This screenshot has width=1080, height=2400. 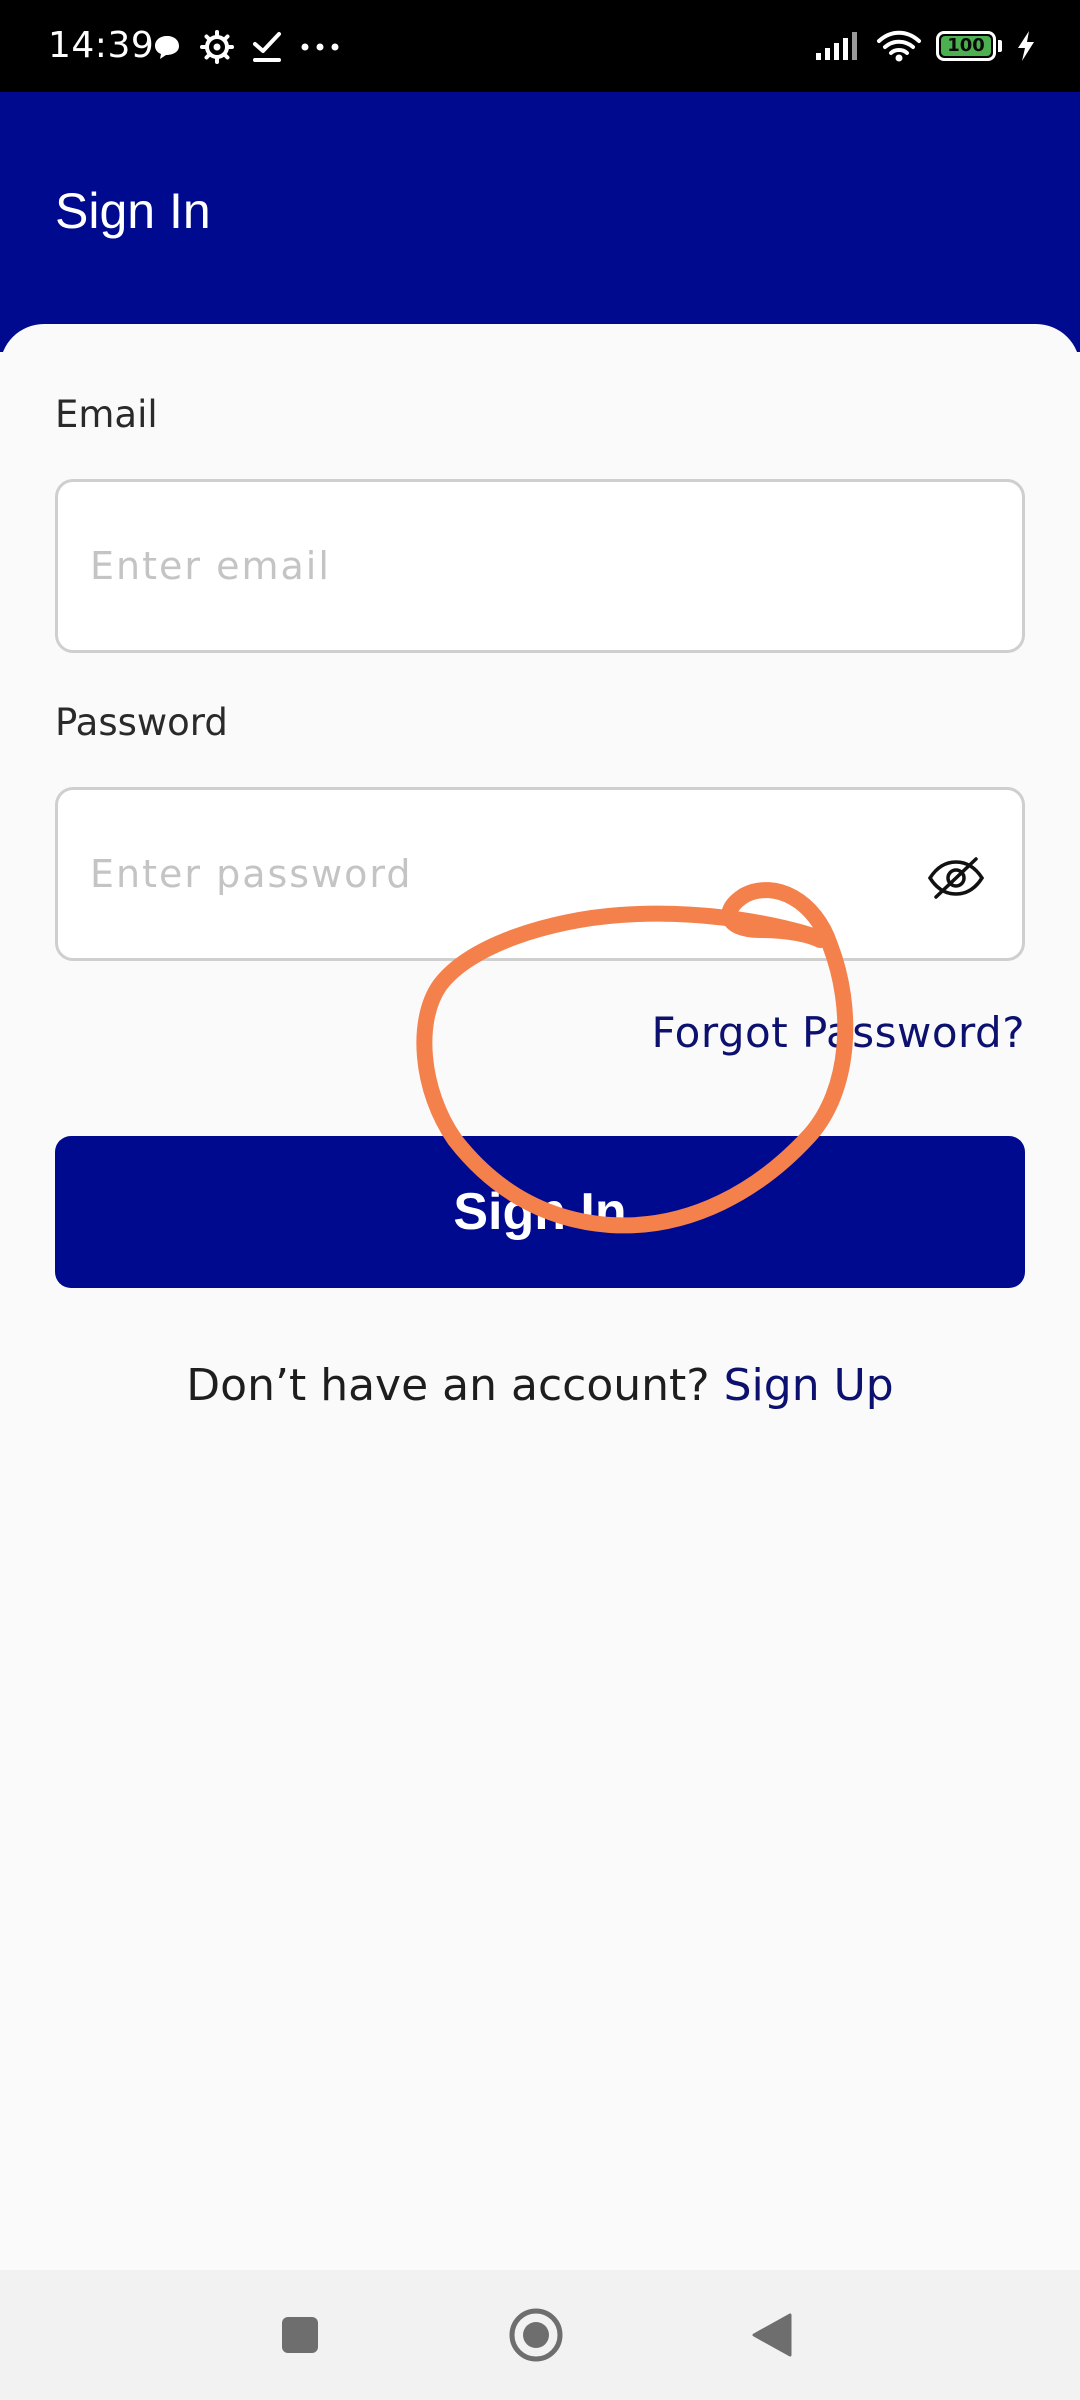 I want to click on wifi-icon, so click(x=899, y=46).